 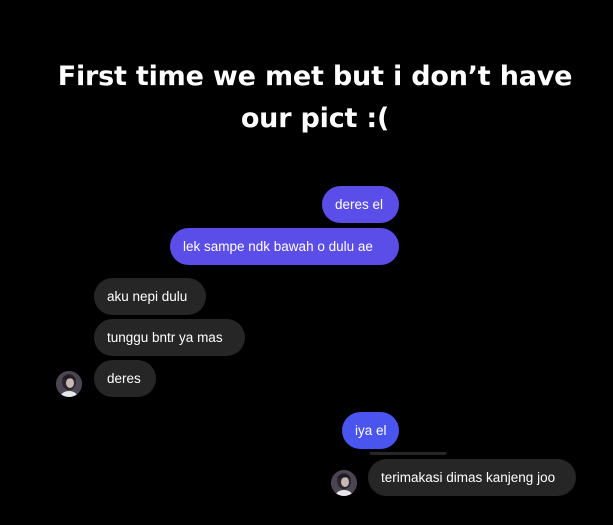 I want to click on caption-line-1: First time we met but i don’t have, so click(x=315, y=76).